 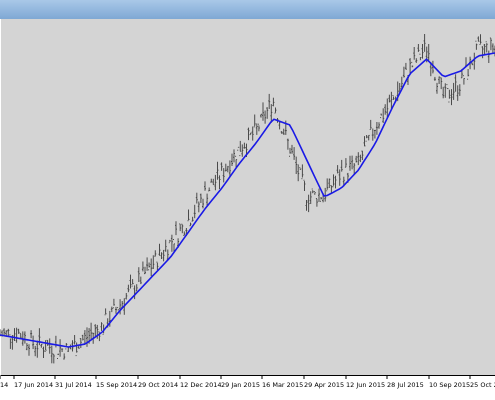 I want to click on window-title-bar, so click(x=247, y=10).